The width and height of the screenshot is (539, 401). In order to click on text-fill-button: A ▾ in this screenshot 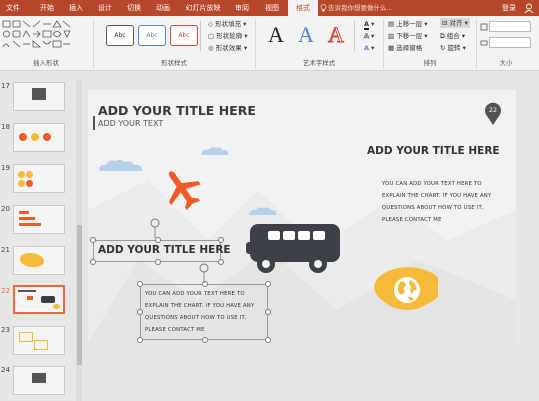, I will do `click(369, 24)`.